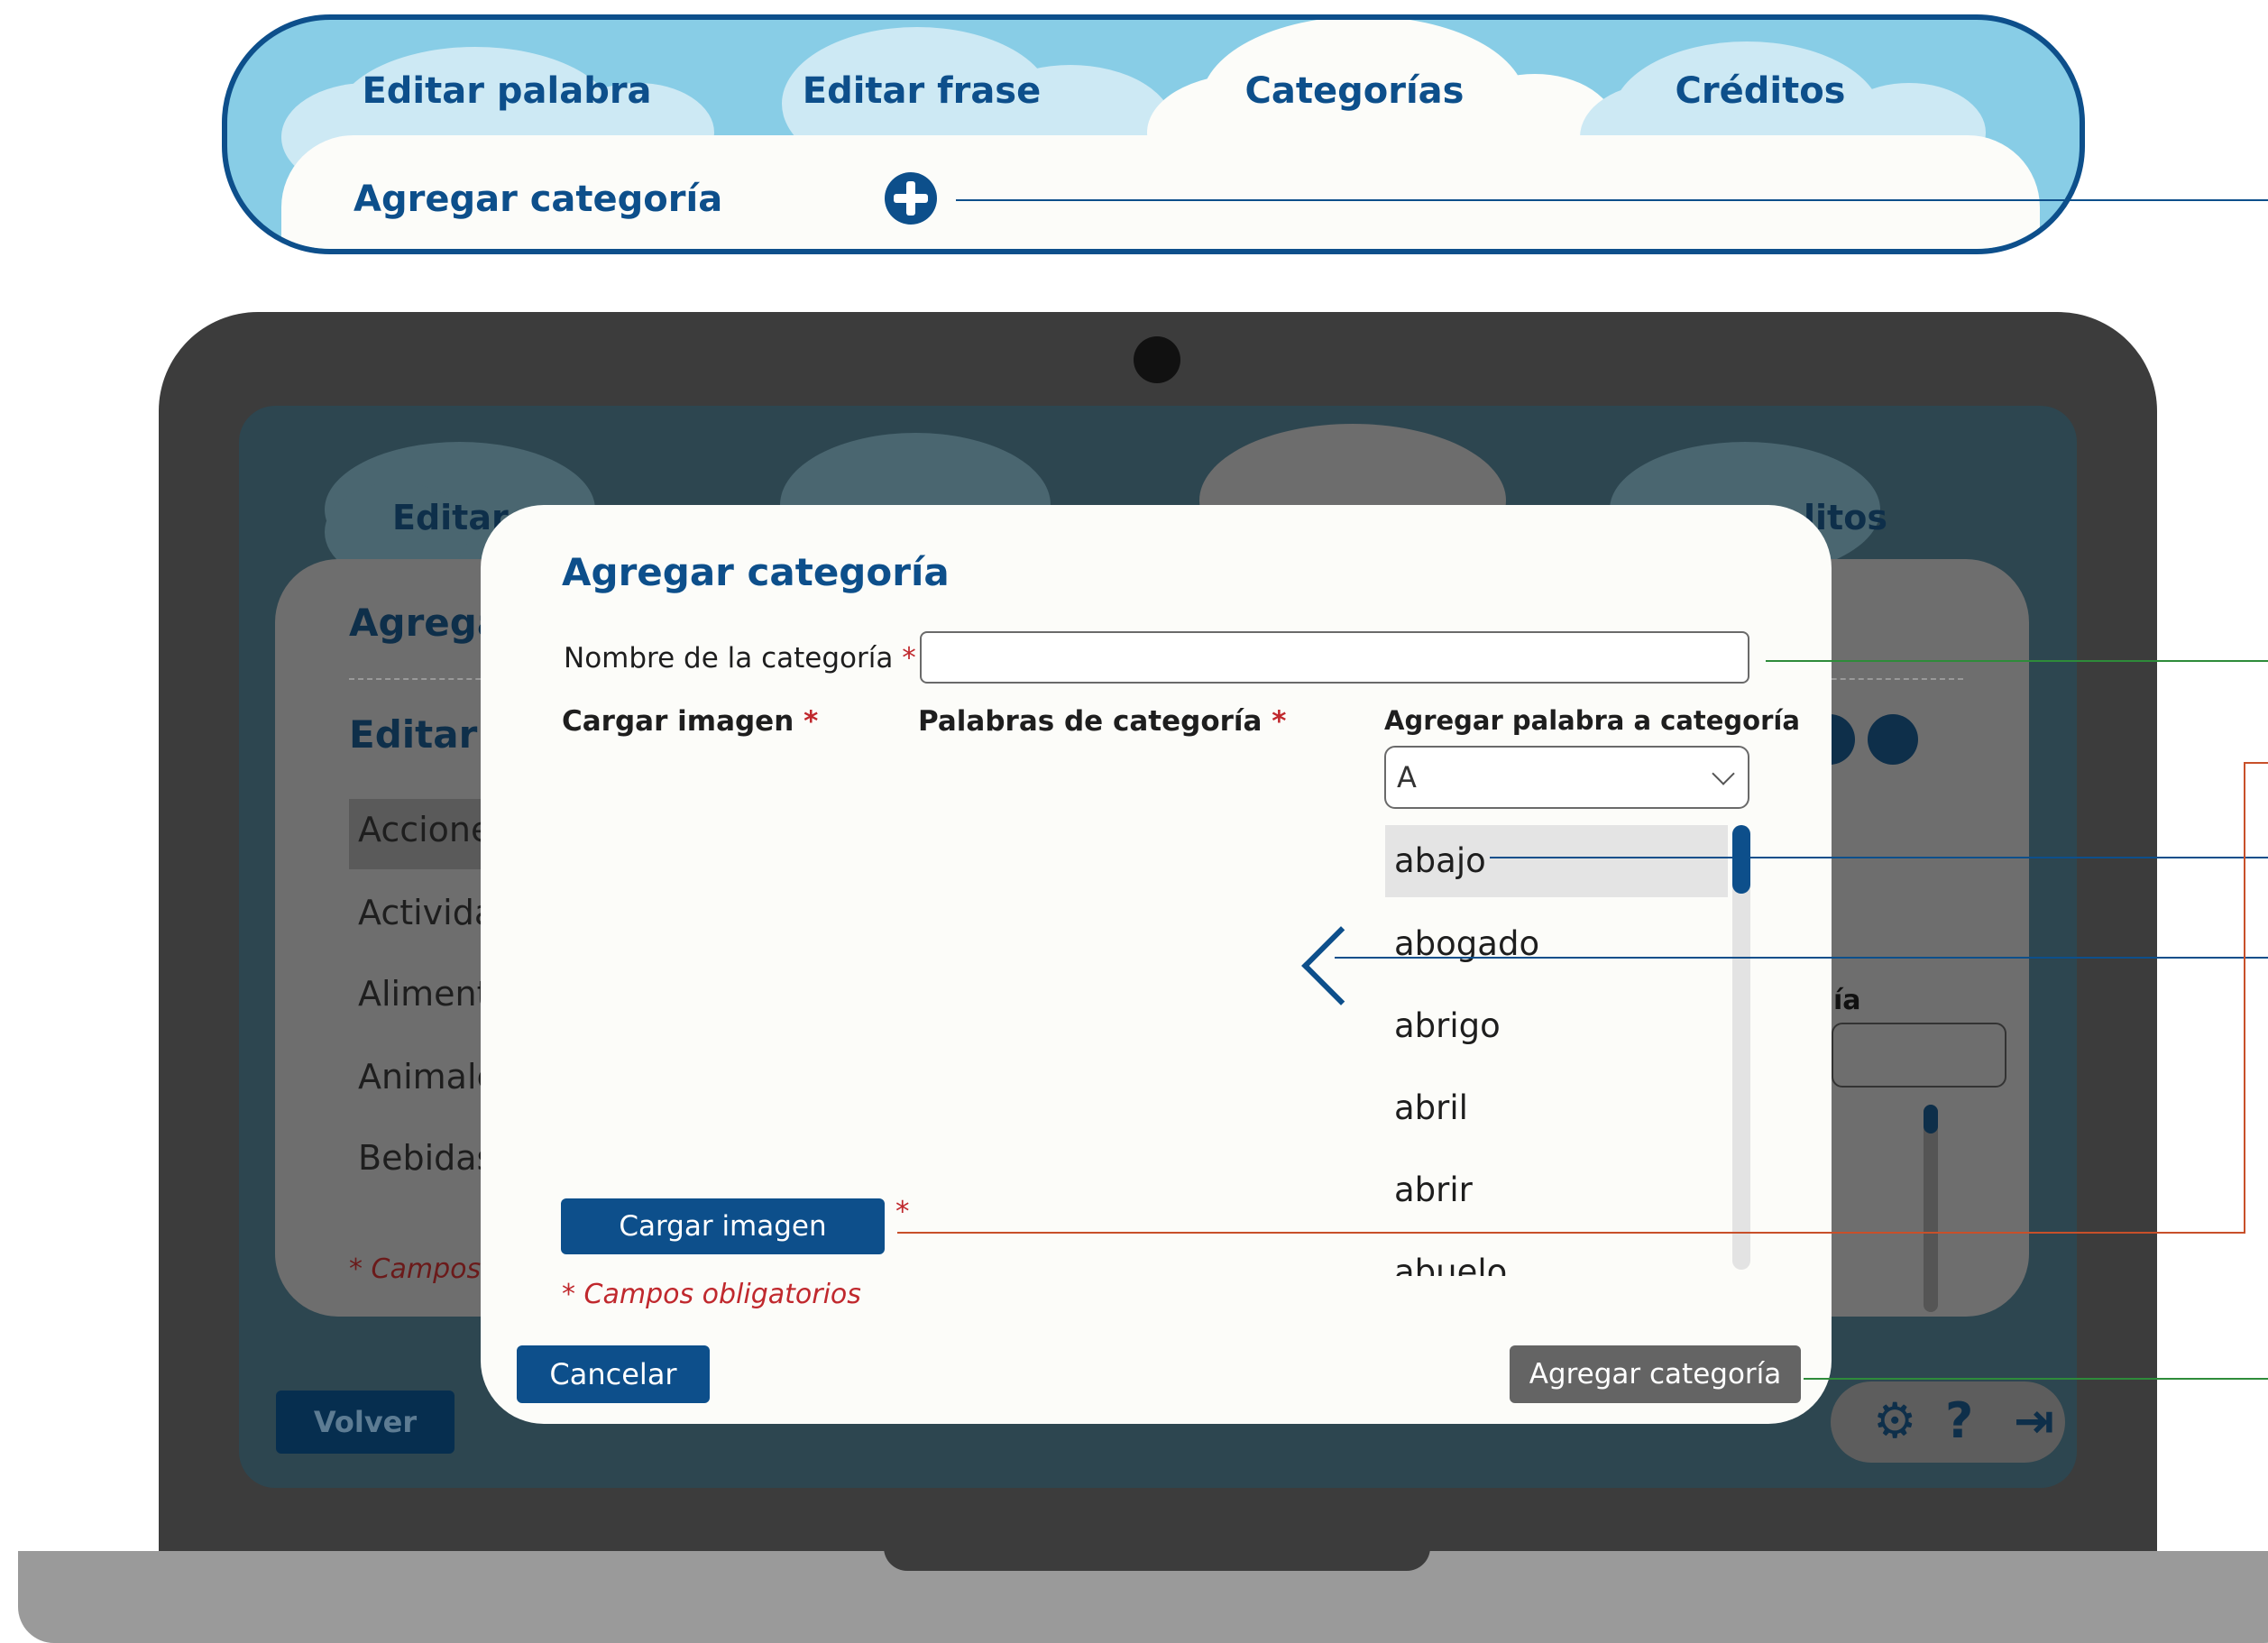 The height and width of the screenshot is (1643, 2268). I want to click on bg-category: Bebidas, so click(426, 1158).